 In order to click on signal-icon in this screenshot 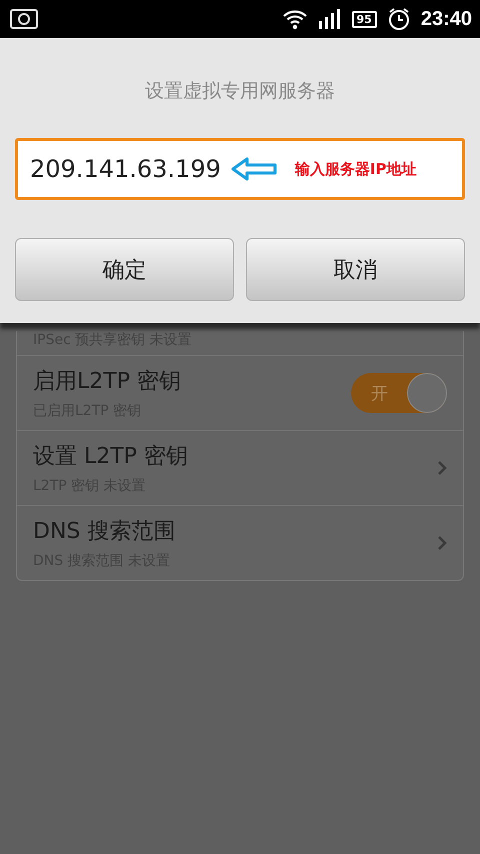, I will do `click(330, 19)`.